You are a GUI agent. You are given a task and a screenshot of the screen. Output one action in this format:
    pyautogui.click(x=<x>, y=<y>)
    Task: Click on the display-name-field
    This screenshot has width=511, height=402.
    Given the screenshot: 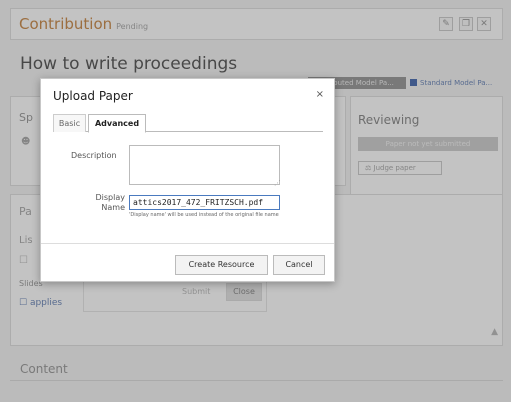 What is the action you would take?
    pyautogui.click(x=204, y=202)
    